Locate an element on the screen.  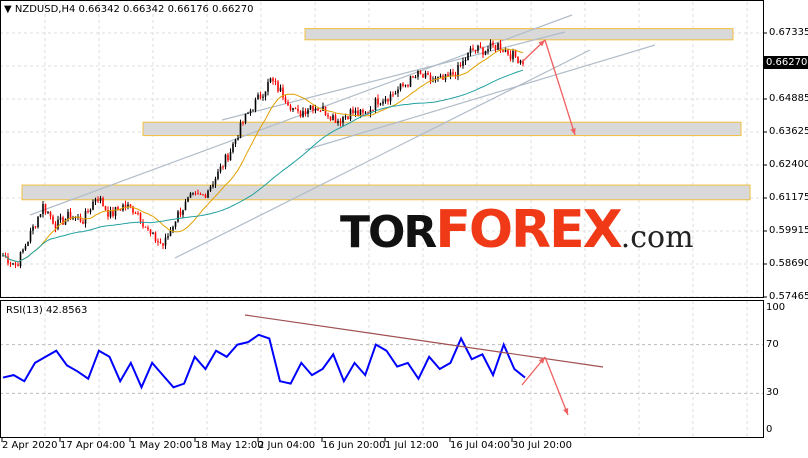
torforex-logo: TORFOREX.com is located at coordinates (517, 234).